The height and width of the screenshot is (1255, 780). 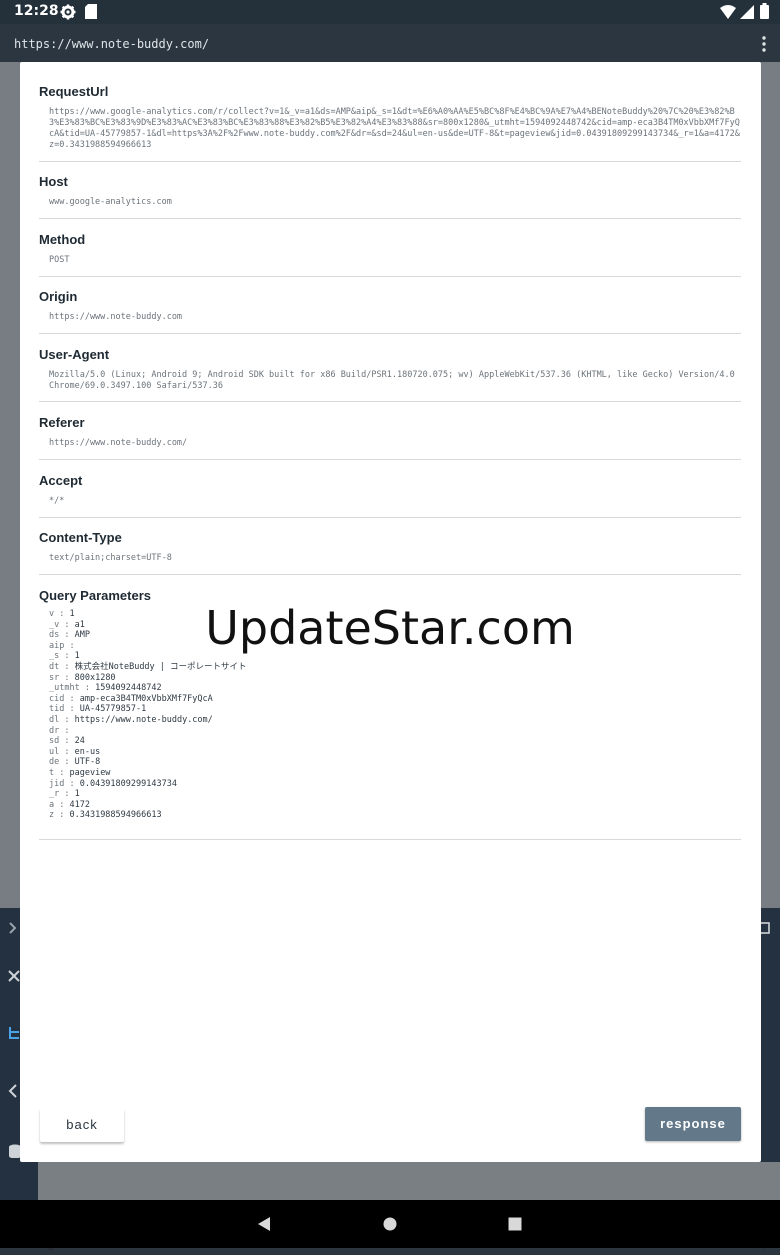 What do you see at coordinates (54, 677) in the screenshot?
I see `query-param-key: sr` at bounding box center [54, 677].